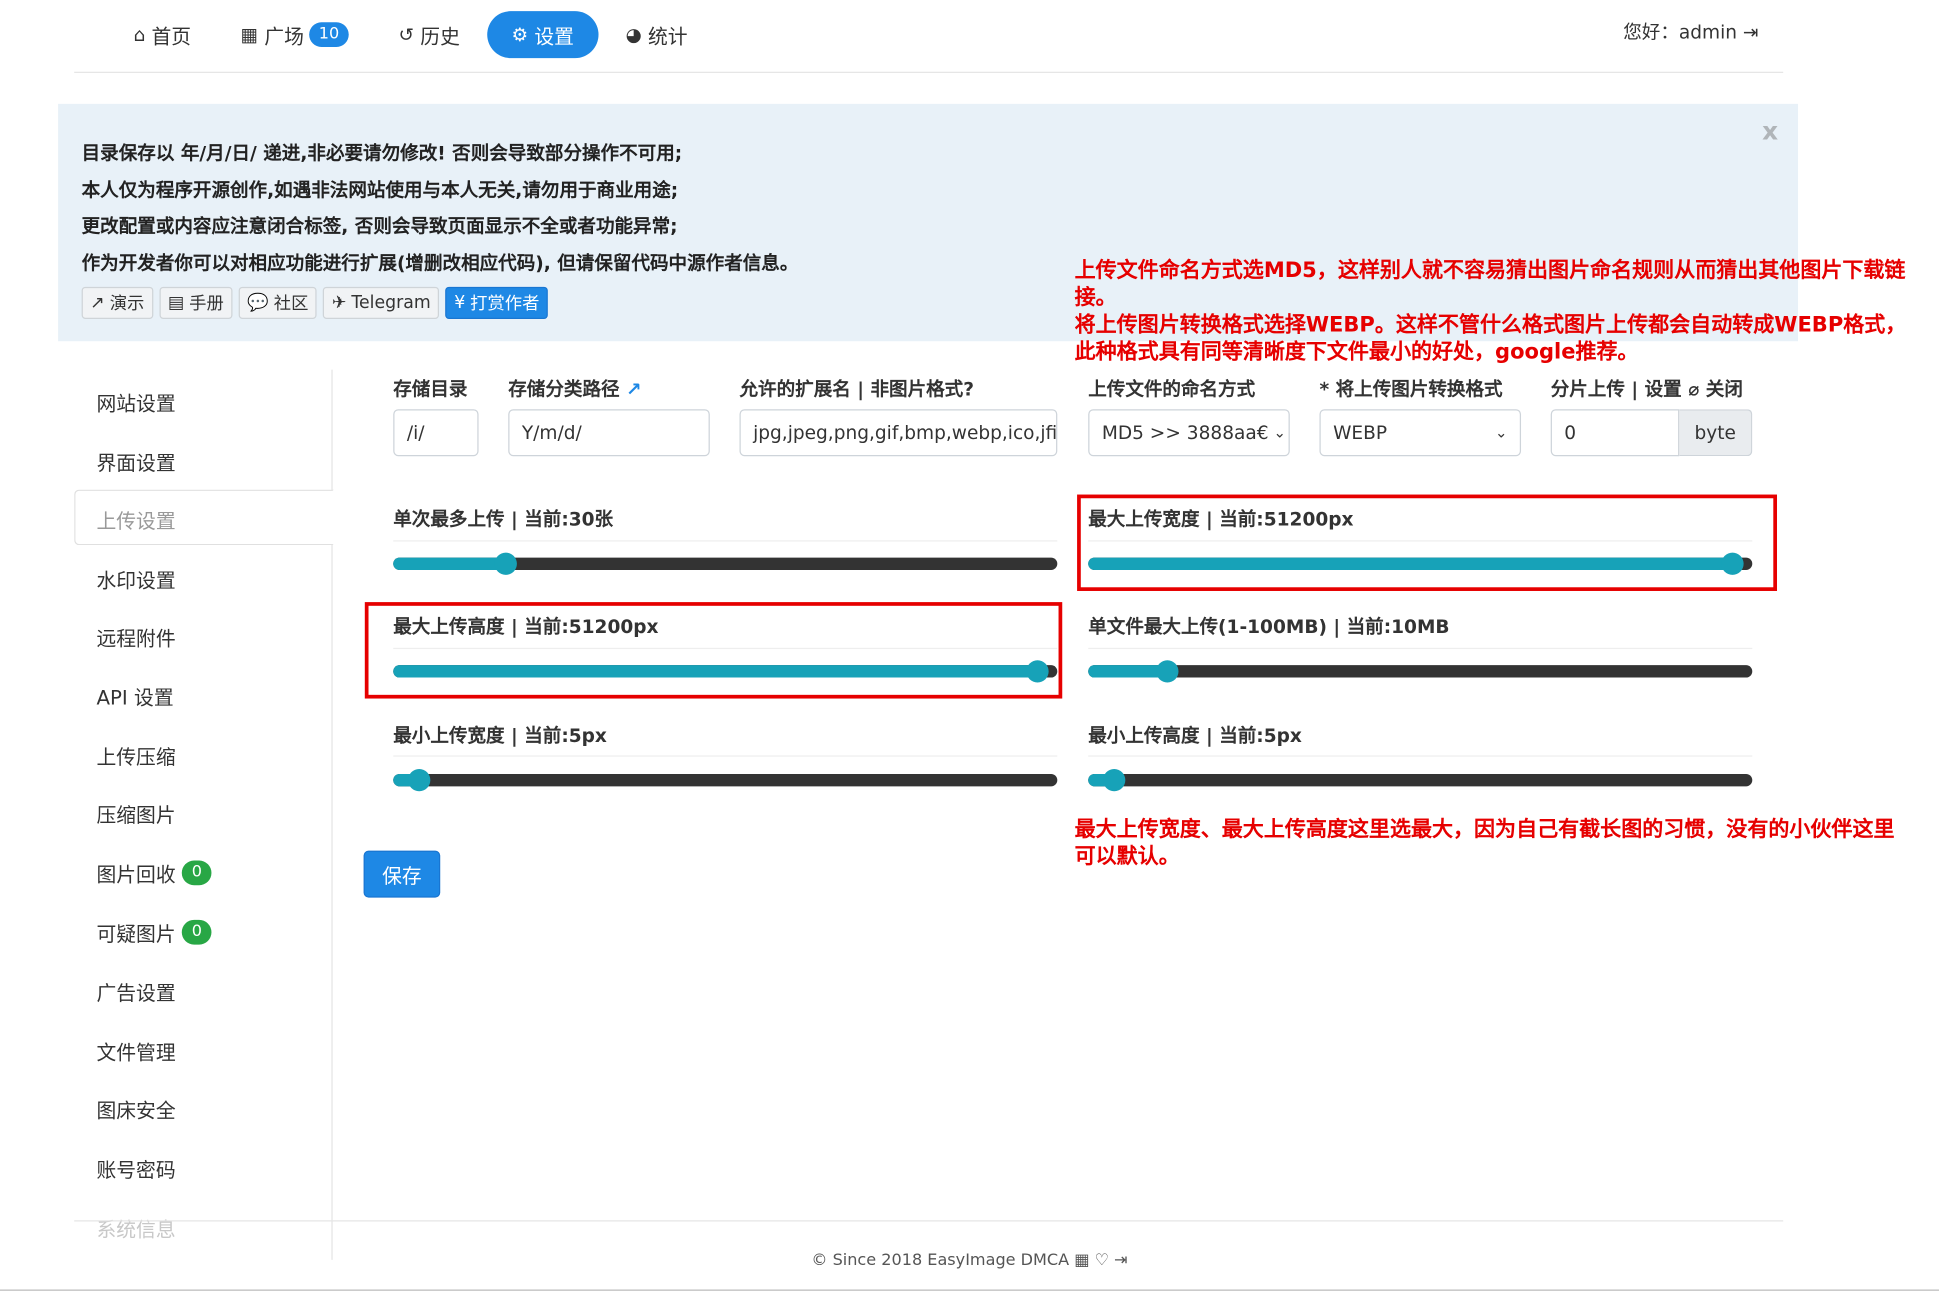 The height and width of the screenshot is (1292, 1939). What do you see at coordinates (857, 389) in the screenshot?
I see `extensions-label: 允许的扩展名 | 非图片格式?` at bounding box center [857, 389].